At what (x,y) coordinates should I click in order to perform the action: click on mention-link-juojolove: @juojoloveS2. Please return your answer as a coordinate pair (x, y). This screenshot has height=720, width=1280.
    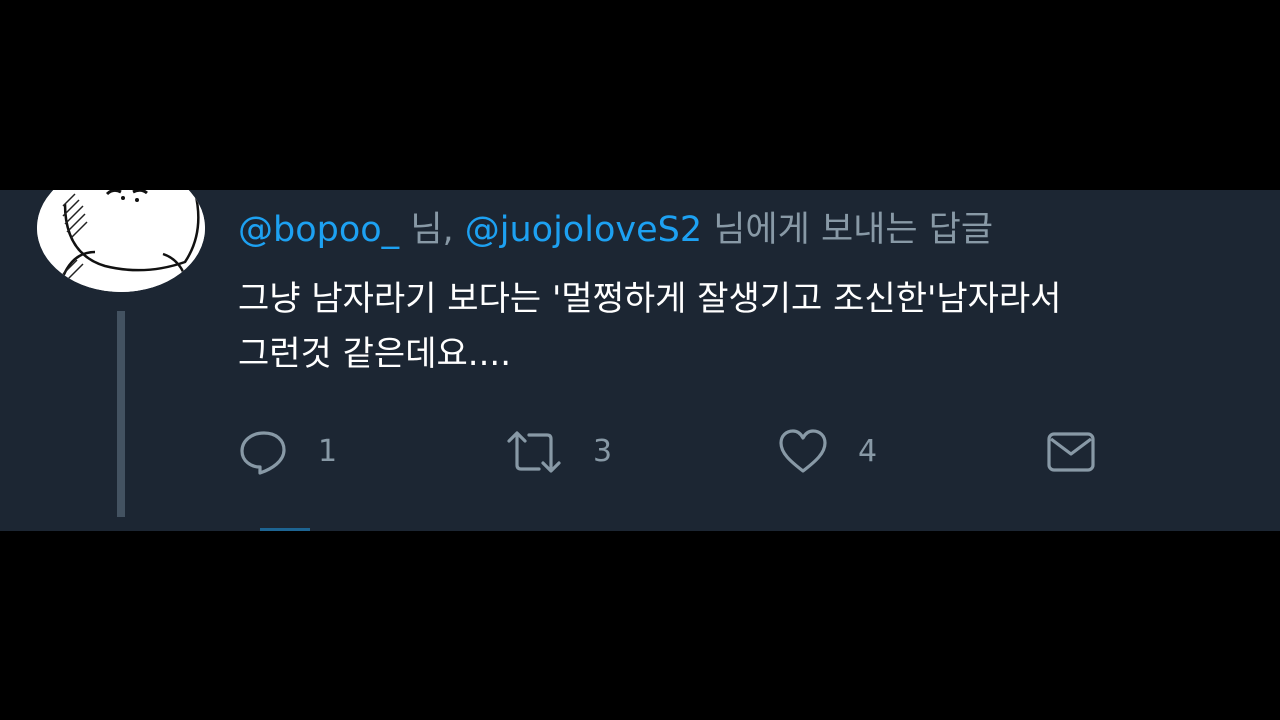
    Looking at the image, I should click on (583, 230).